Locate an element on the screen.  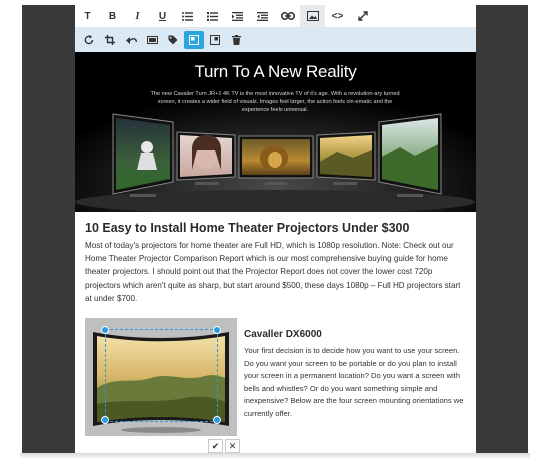
text-style-button: T is located at coordinates (87, 16).